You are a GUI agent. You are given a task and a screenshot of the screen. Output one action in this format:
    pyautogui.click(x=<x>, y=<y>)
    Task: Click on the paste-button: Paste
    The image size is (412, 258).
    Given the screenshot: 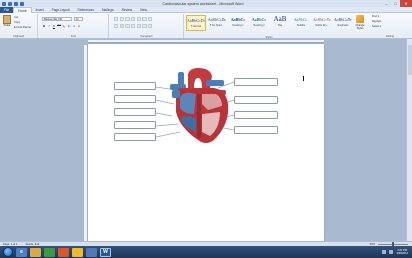 What is the action you would take?
    pyautogui.click(x=7, y=21)
    